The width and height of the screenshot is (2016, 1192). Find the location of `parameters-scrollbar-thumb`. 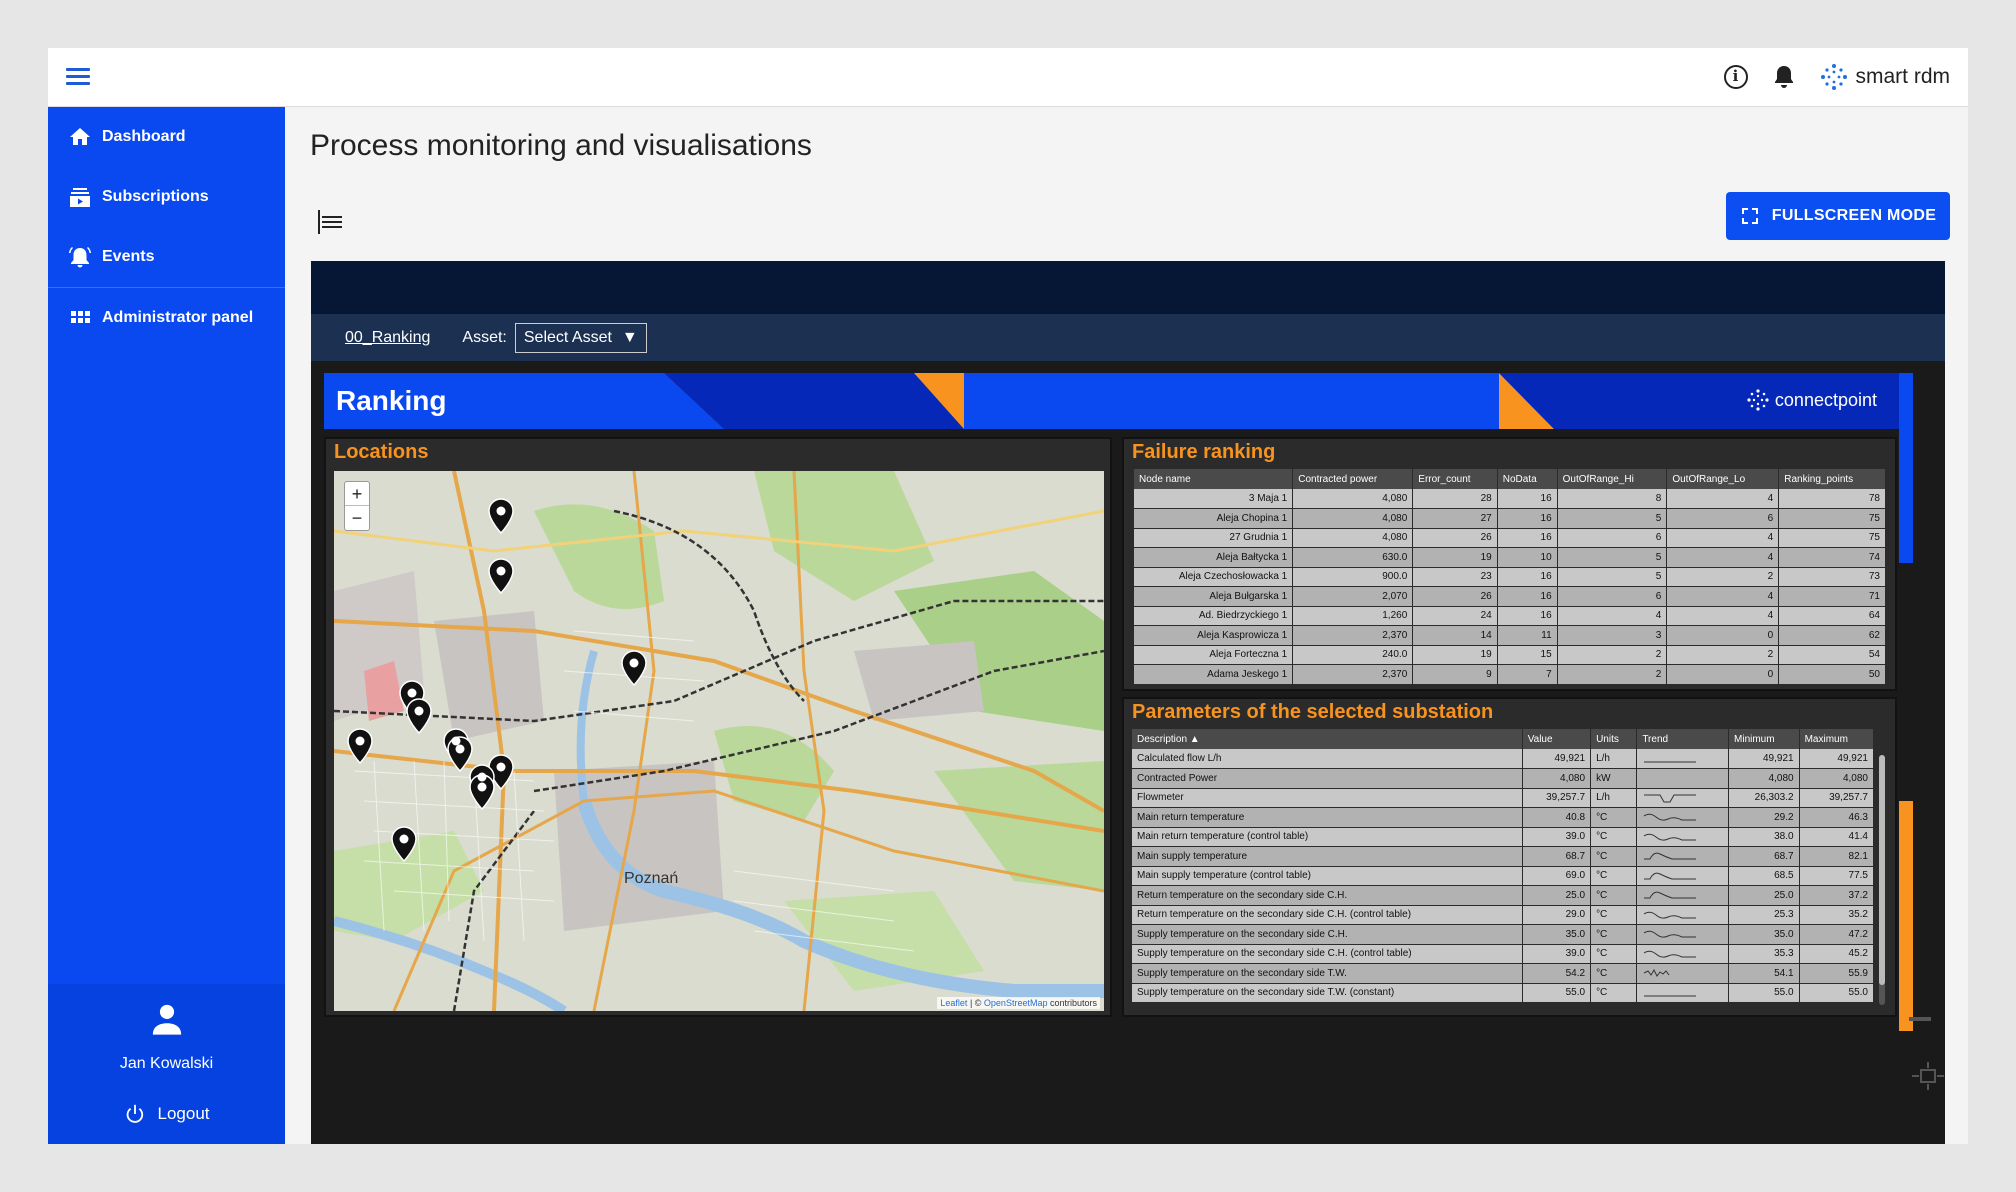

parameters-scrollbar-thumb is located at coordinates (1882, 870).